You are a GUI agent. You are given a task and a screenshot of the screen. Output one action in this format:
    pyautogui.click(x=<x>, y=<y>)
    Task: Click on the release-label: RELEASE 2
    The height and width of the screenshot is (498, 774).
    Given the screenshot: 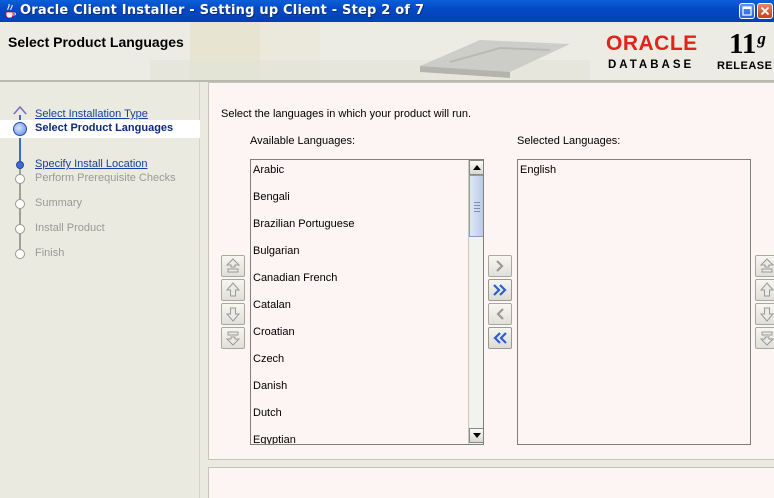 What is the action you would take?
    pyautogui.click(x=745, y=66)
    